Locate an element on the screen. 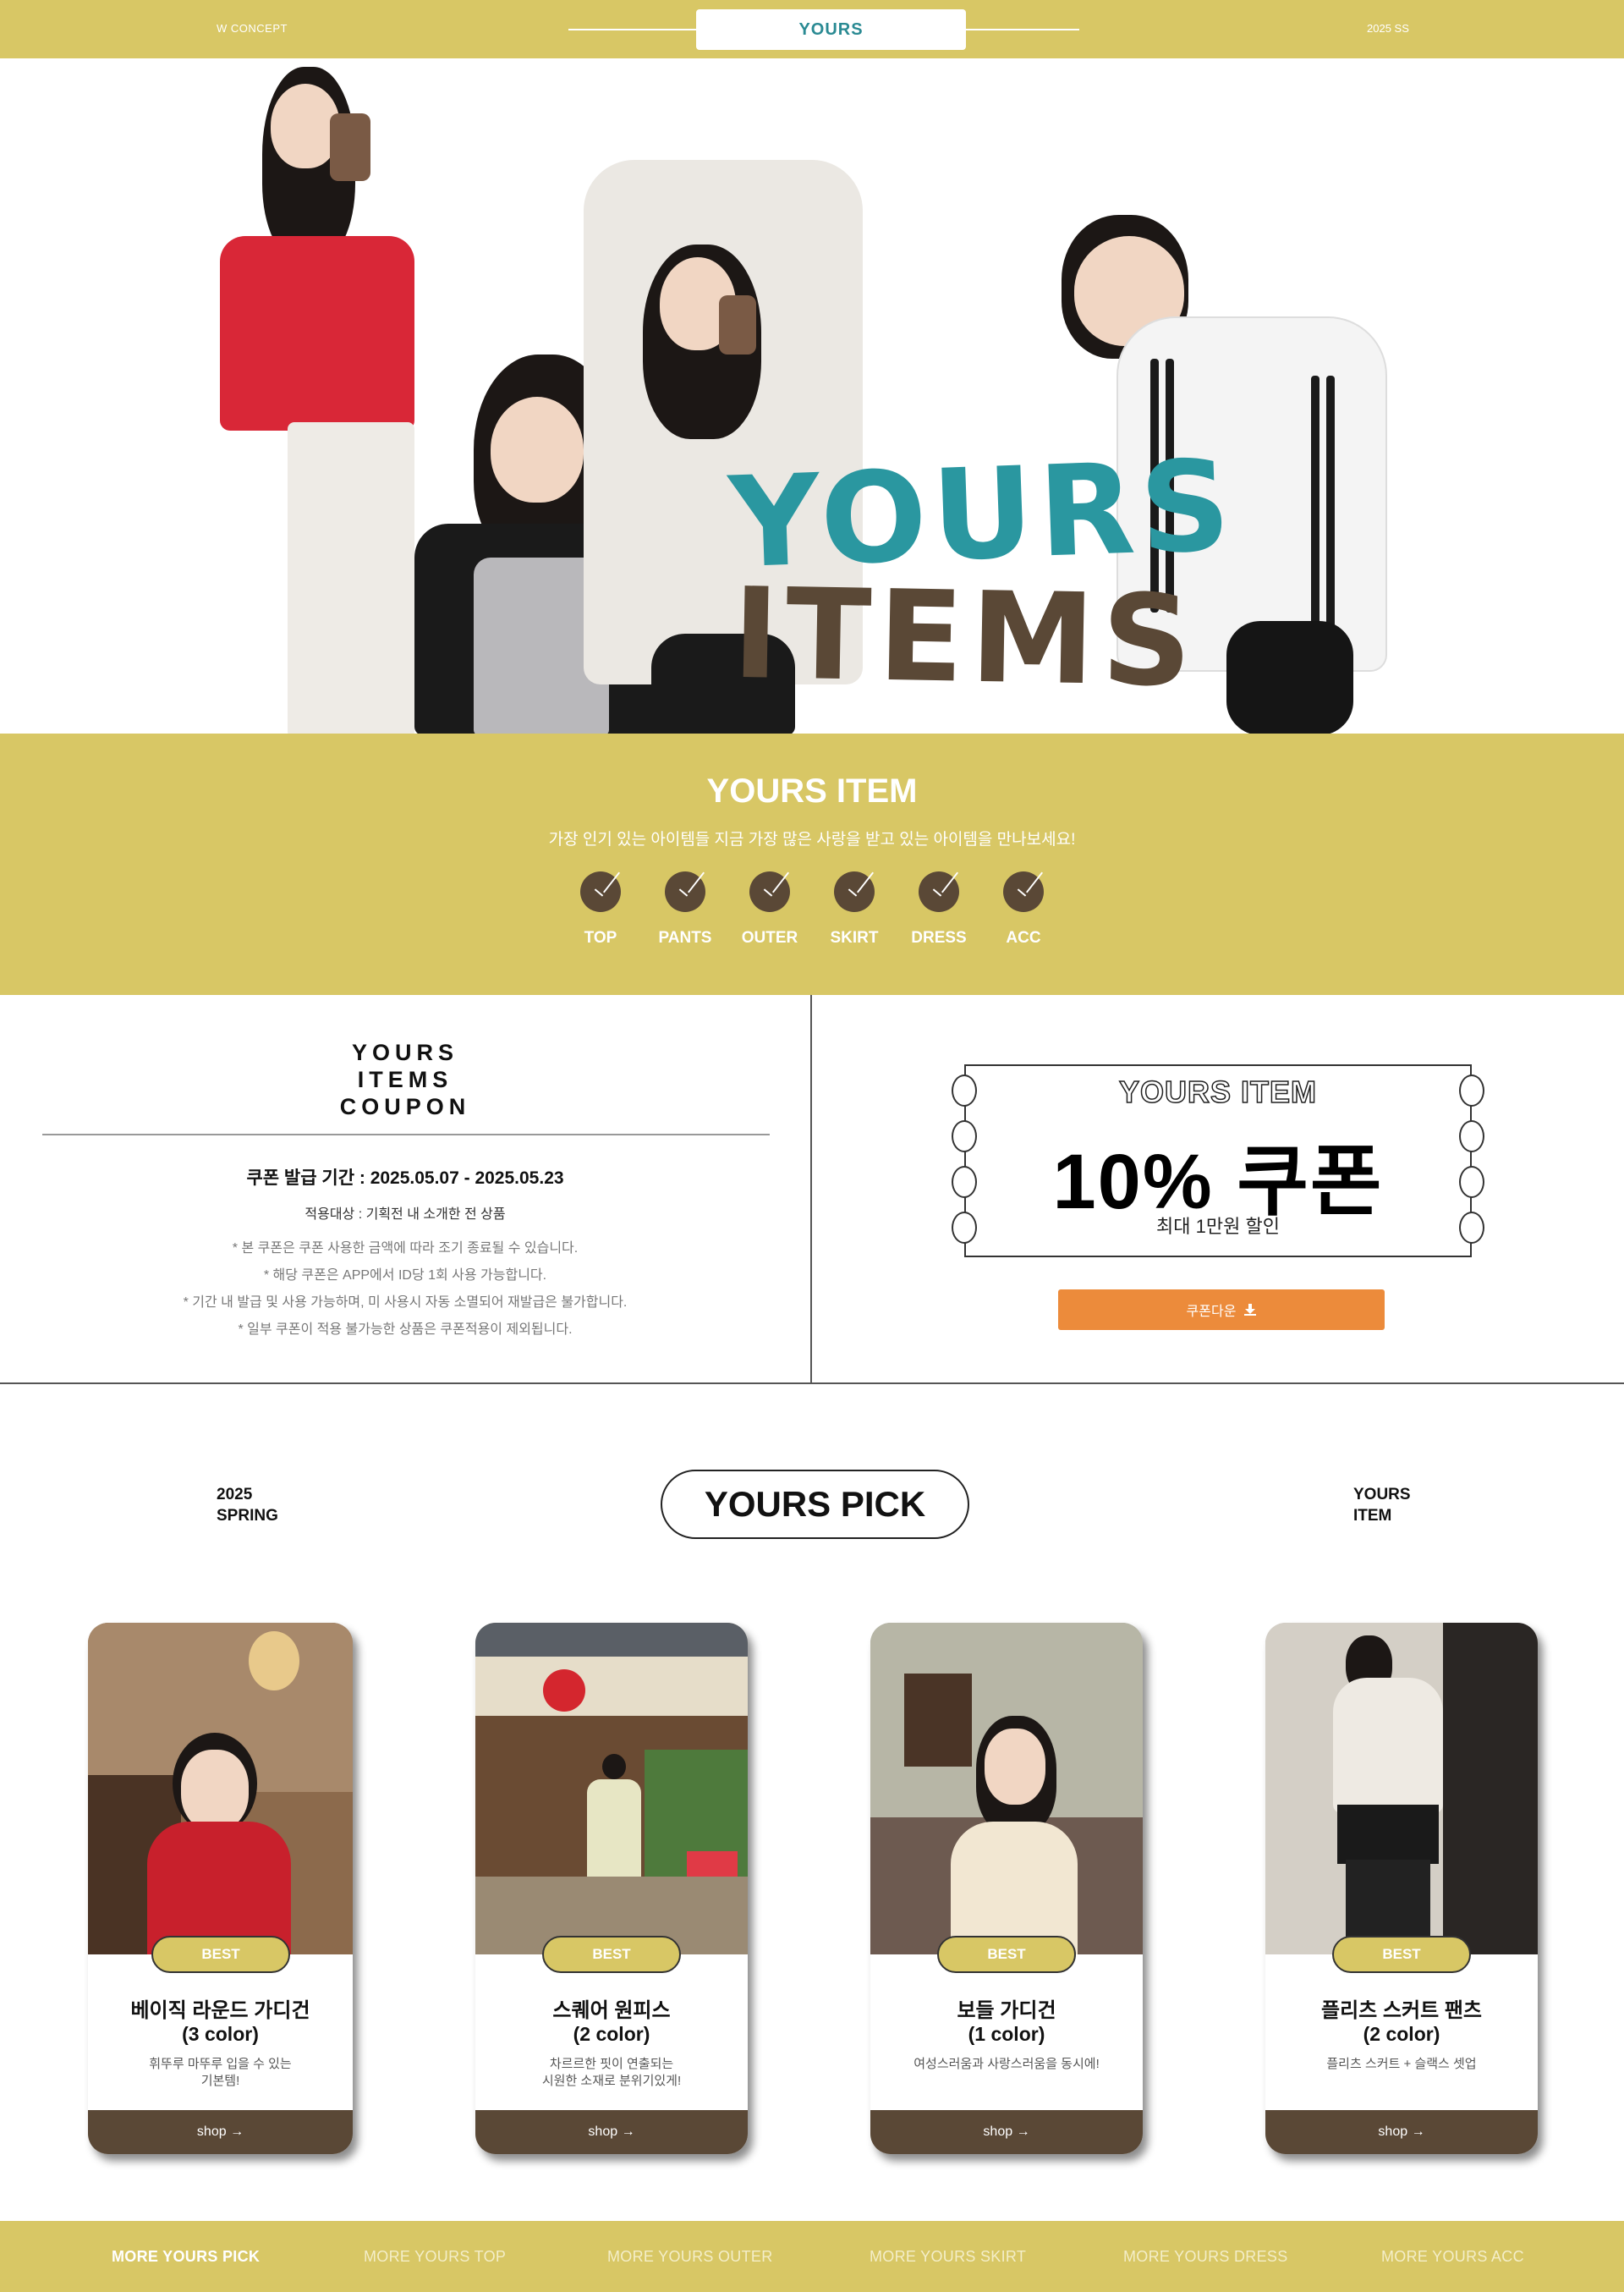 The height and width of the screenshot is (2292, 1624). nav-more-outer: MORE YOURS OUTER is located at coordinates (690, 2257).